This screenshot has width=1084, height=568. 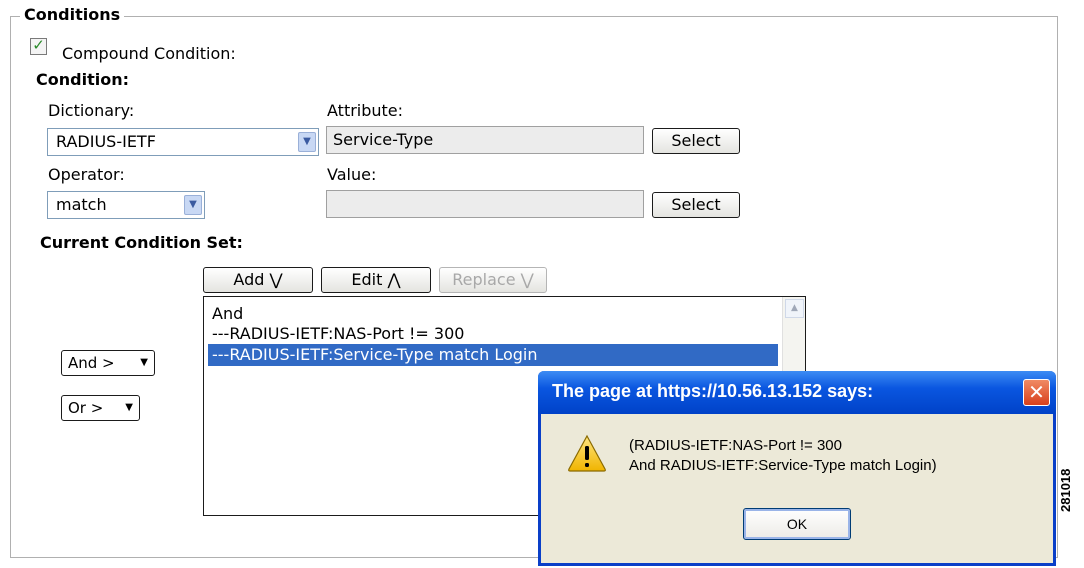 I want to click on dialog-titlebar: The page at https://10.56.13.152 says: ✕, so click(x=797, y=392).